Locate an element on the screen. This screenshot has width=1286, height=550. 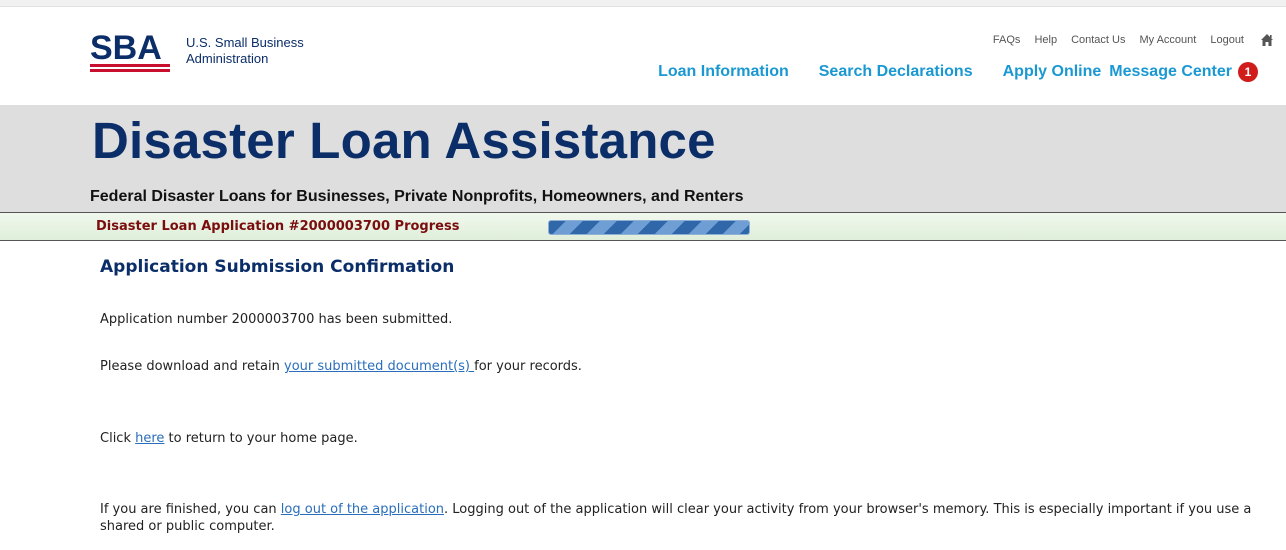
page-title: Disaster Loan Assistance is located at coordinates (404, 140).